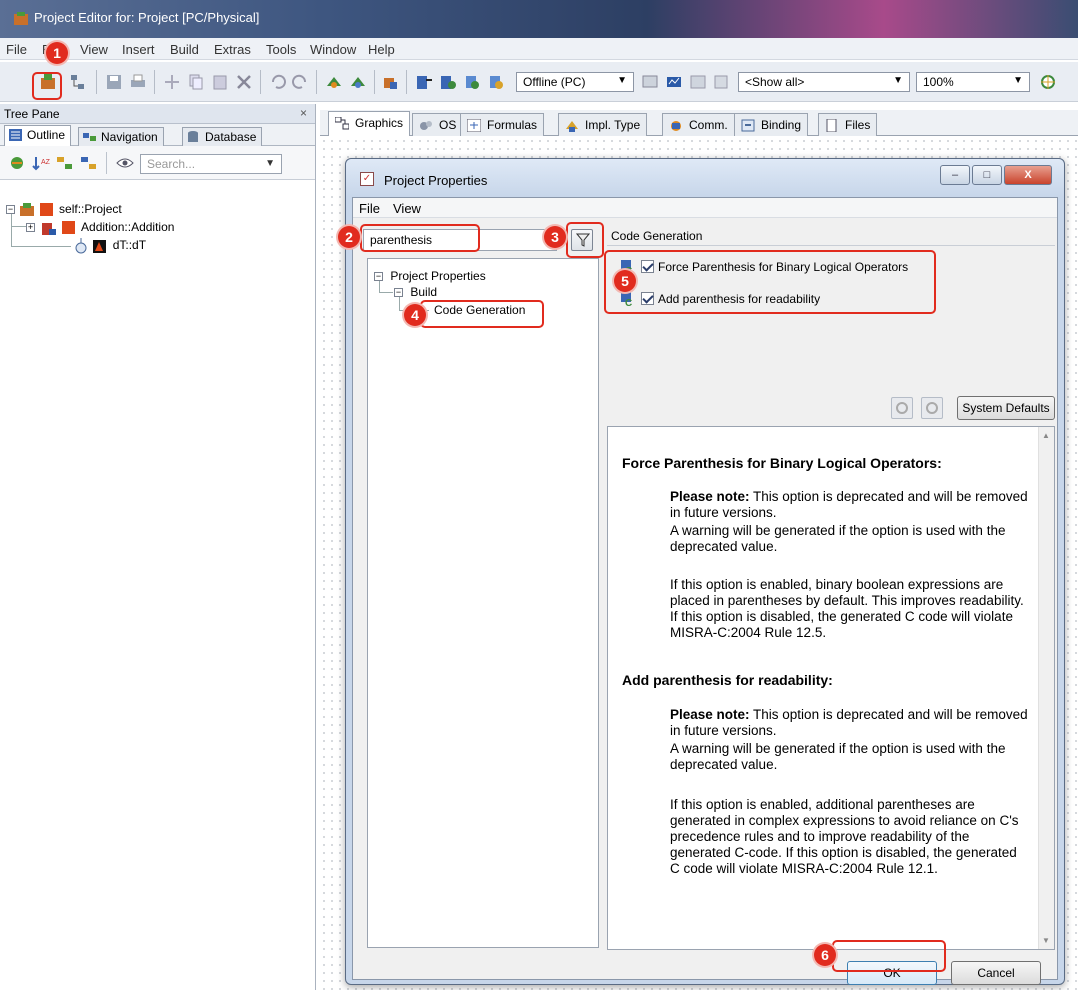 The width and height of the screenshot is (1078, 990). I want to click on cancel-button: Cancel, so click(996, 973).